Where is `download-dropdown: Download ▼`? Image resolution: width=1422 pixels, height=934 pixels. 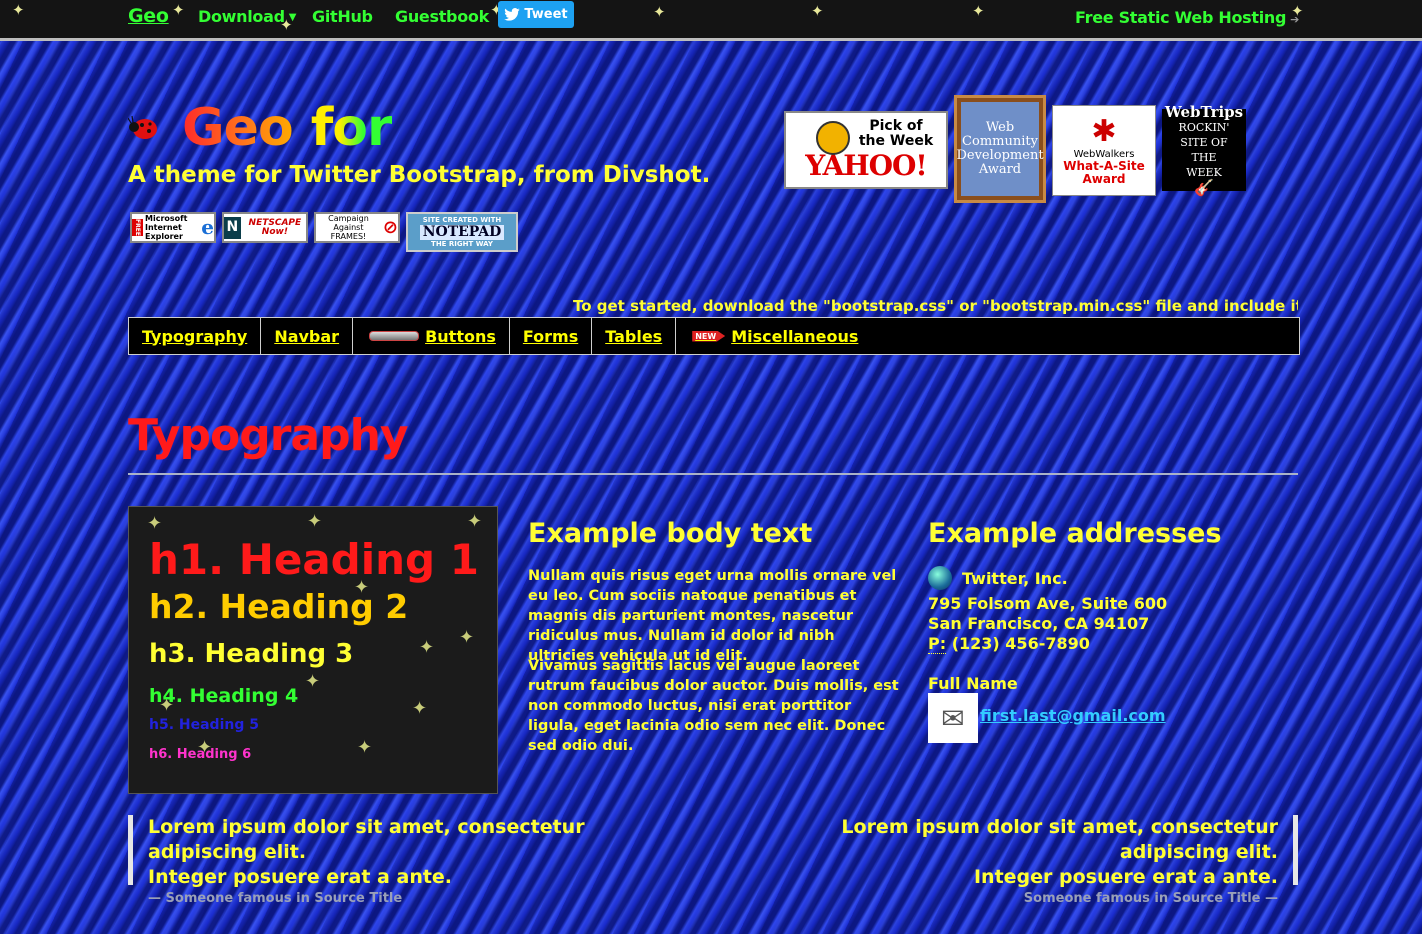
download-dropdown: Download ▼ is located at coordinates (247, 16).